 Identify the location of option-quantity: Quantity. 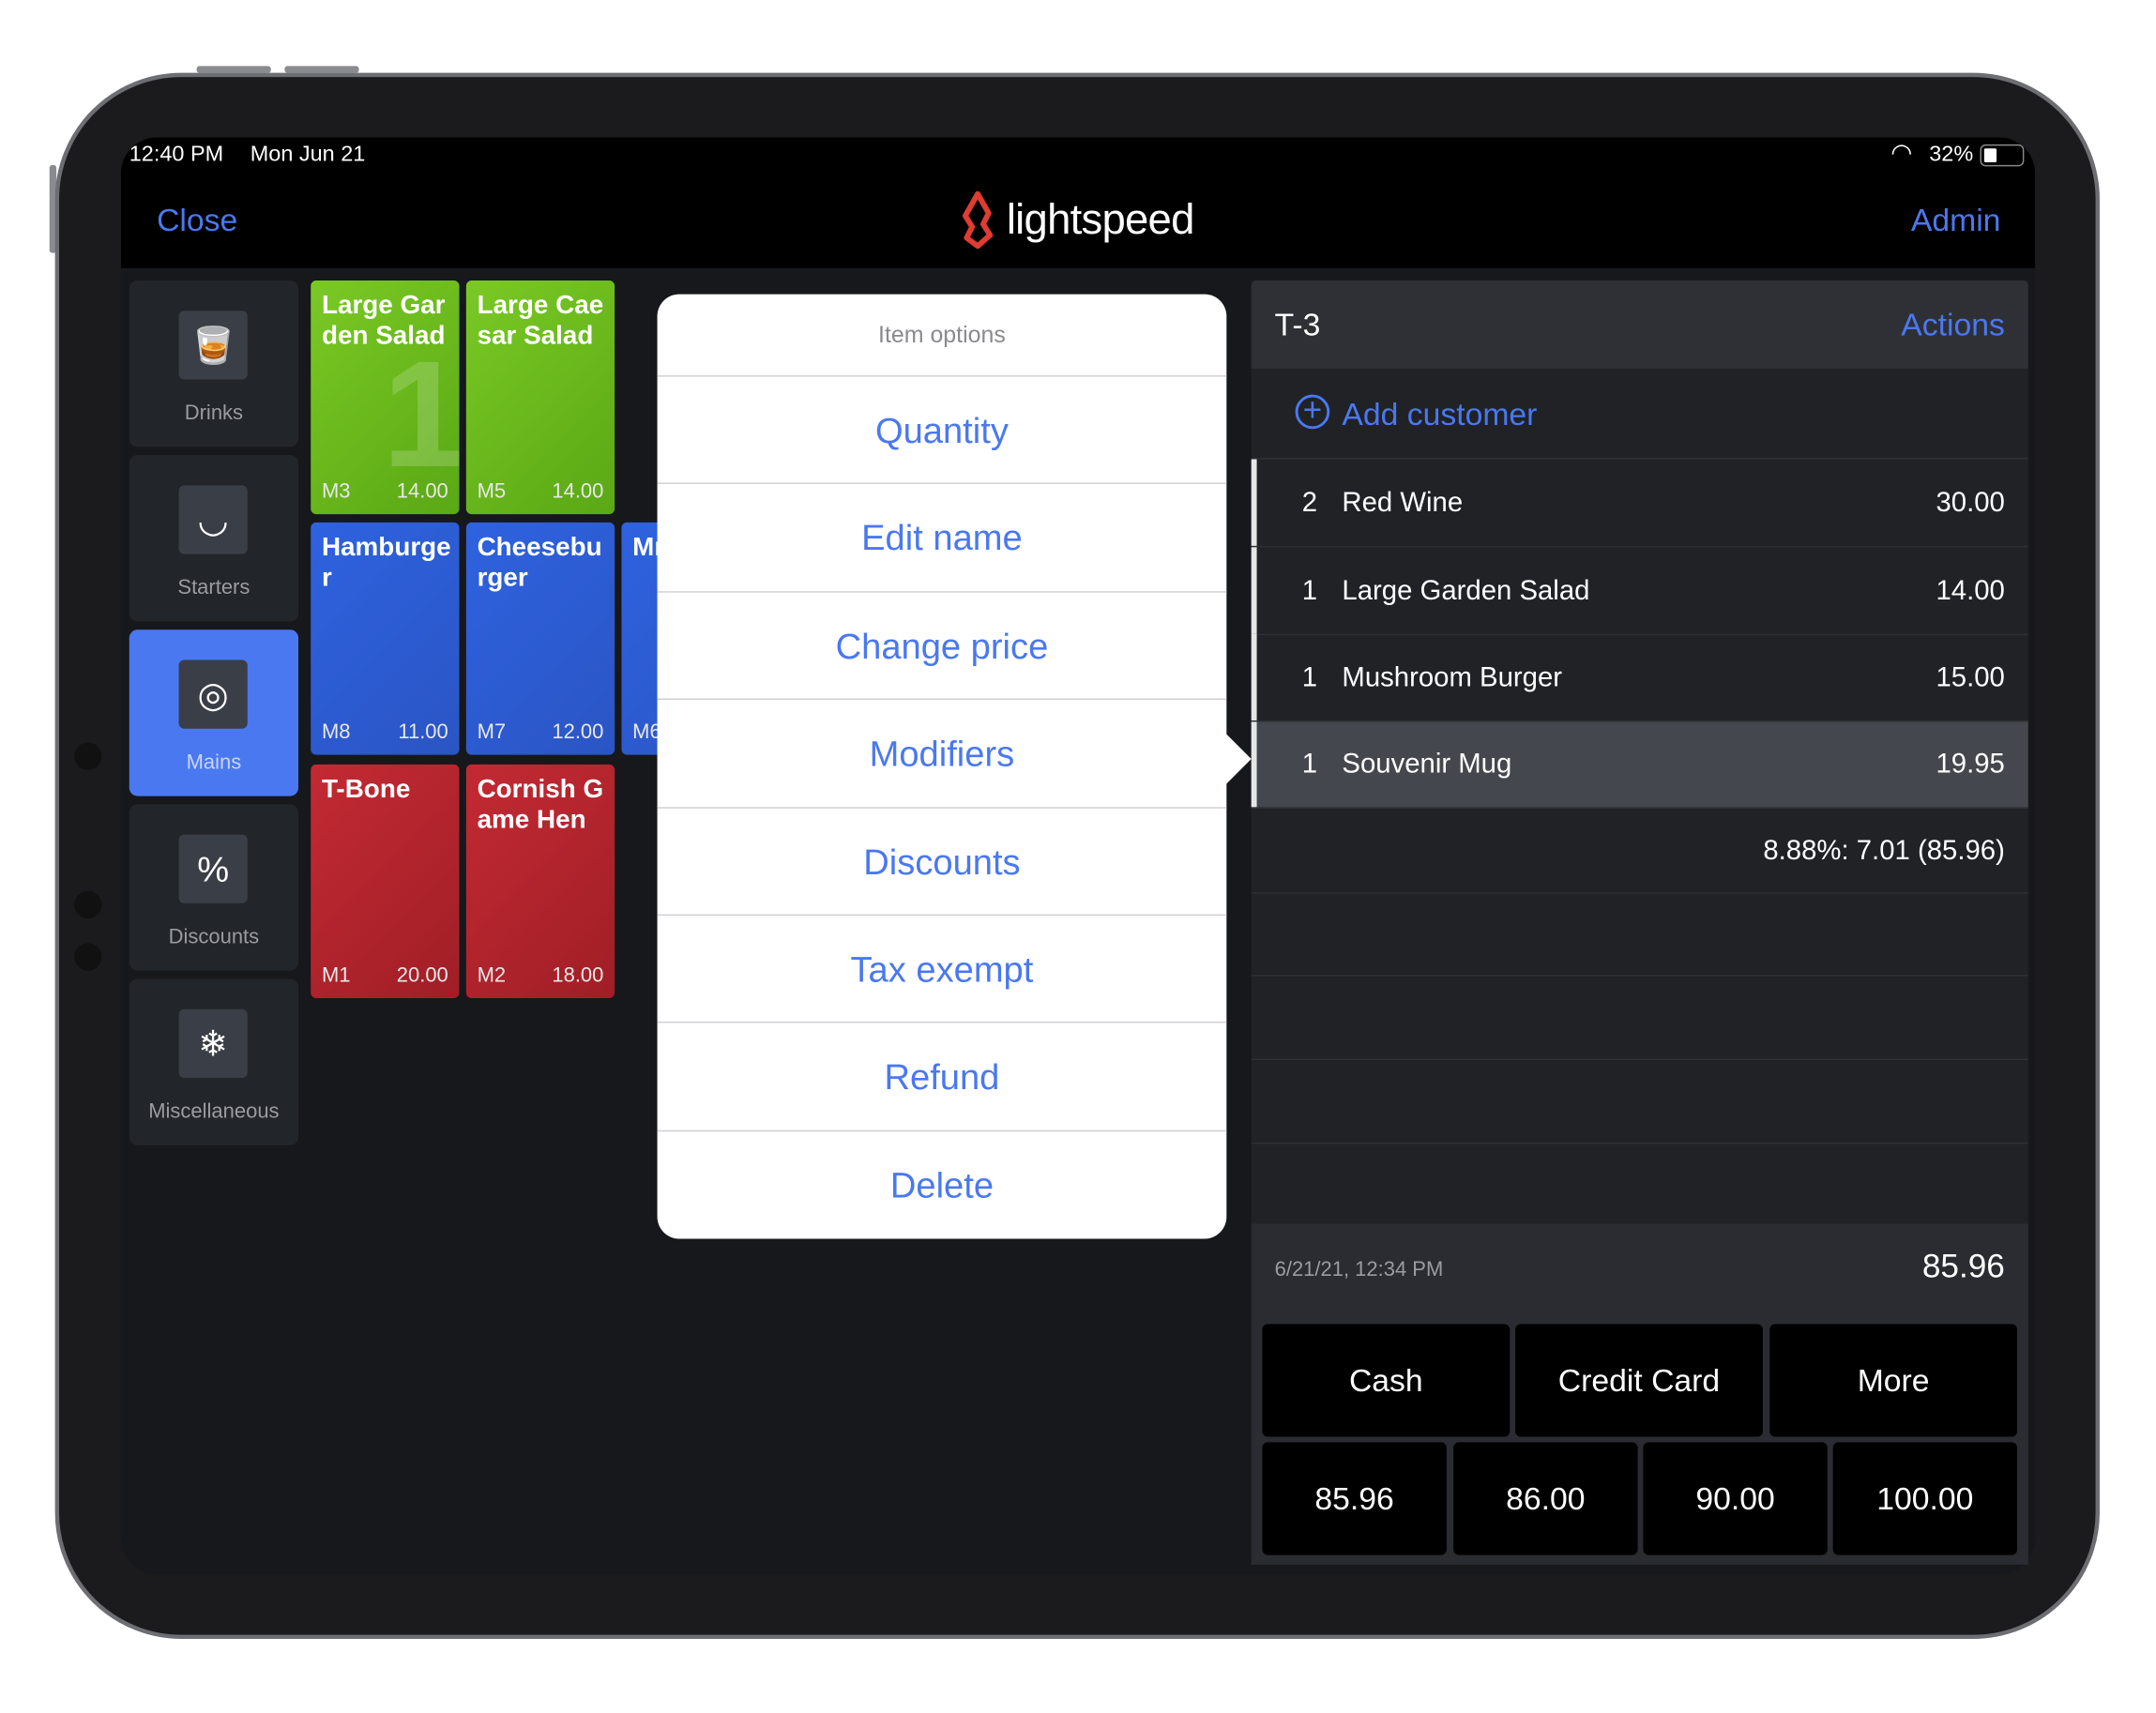
(942, 431).